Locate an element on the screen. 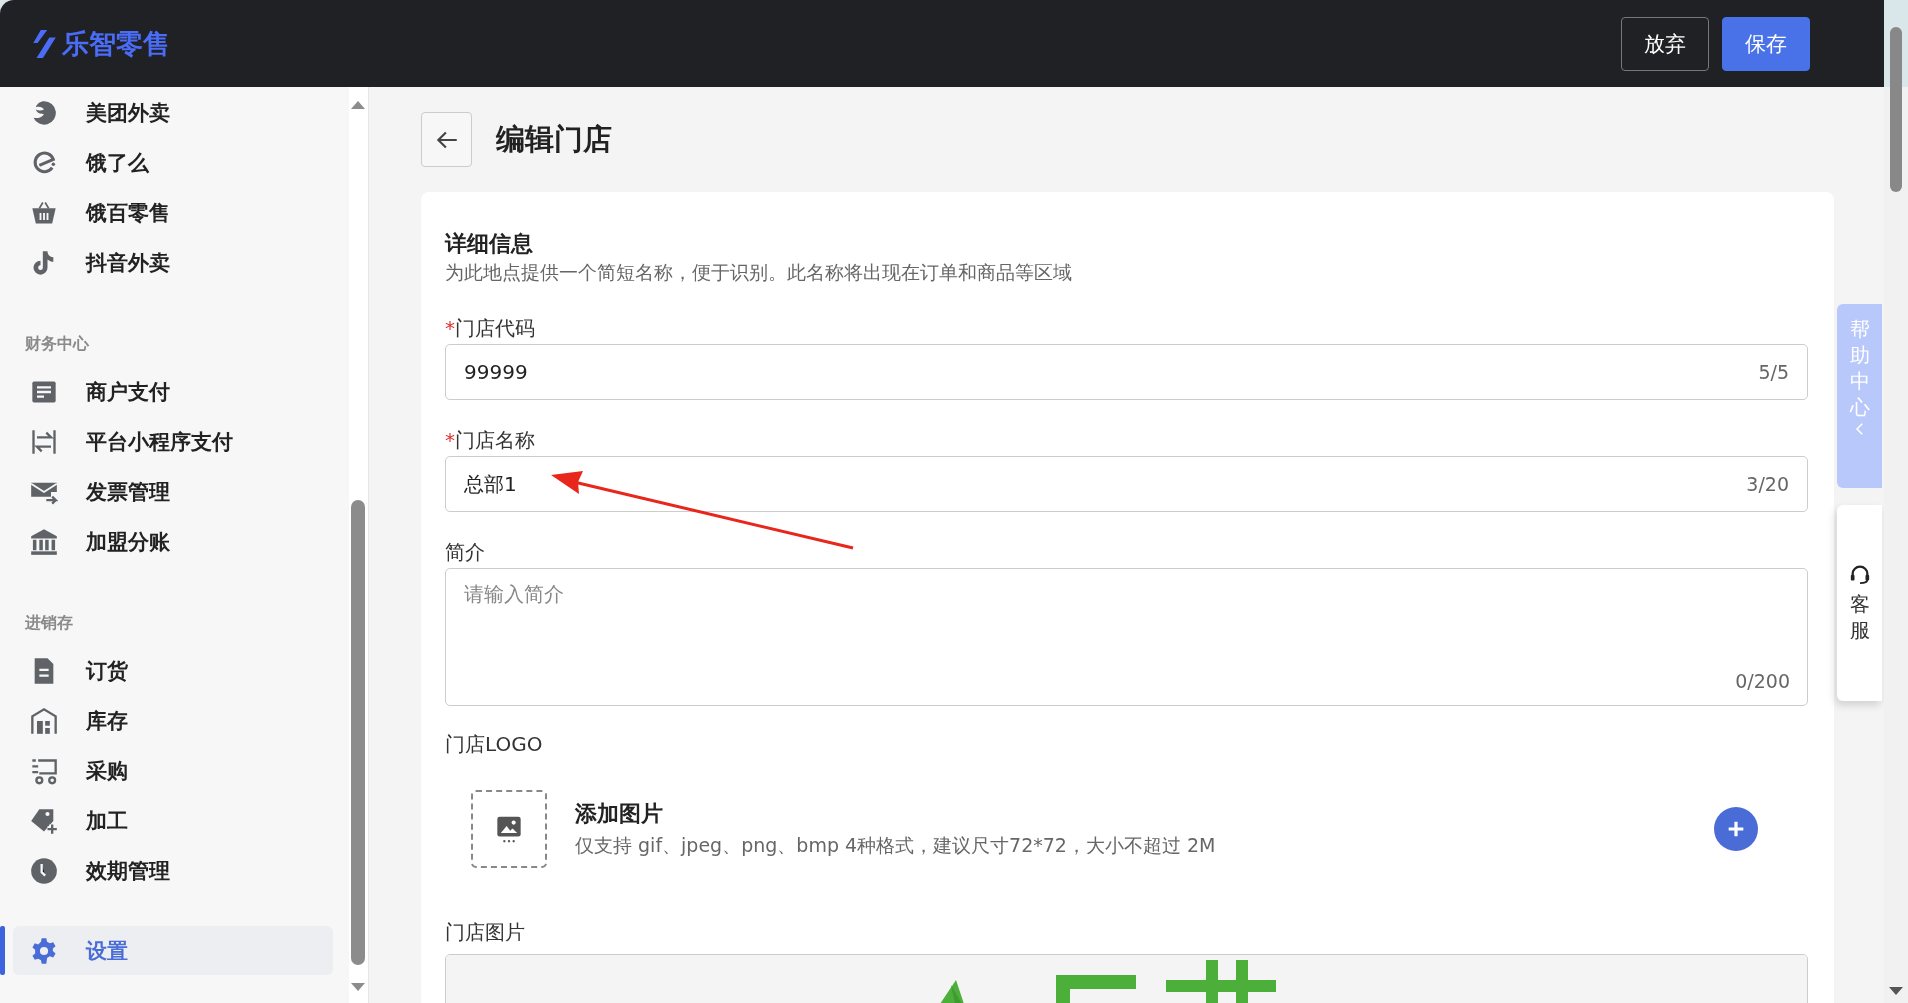 The height and width of the screenshot is (1003, 1908). sidebar-item: 饿百零售 is located at coordinates (174, 213).